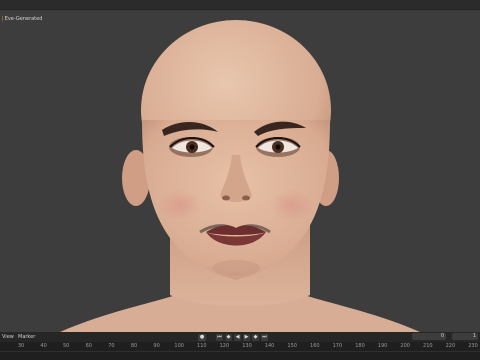  Describe the element at coordinates (255, 337) in the screenshot. I see `next-keyframe-icon: ◆` at that location.